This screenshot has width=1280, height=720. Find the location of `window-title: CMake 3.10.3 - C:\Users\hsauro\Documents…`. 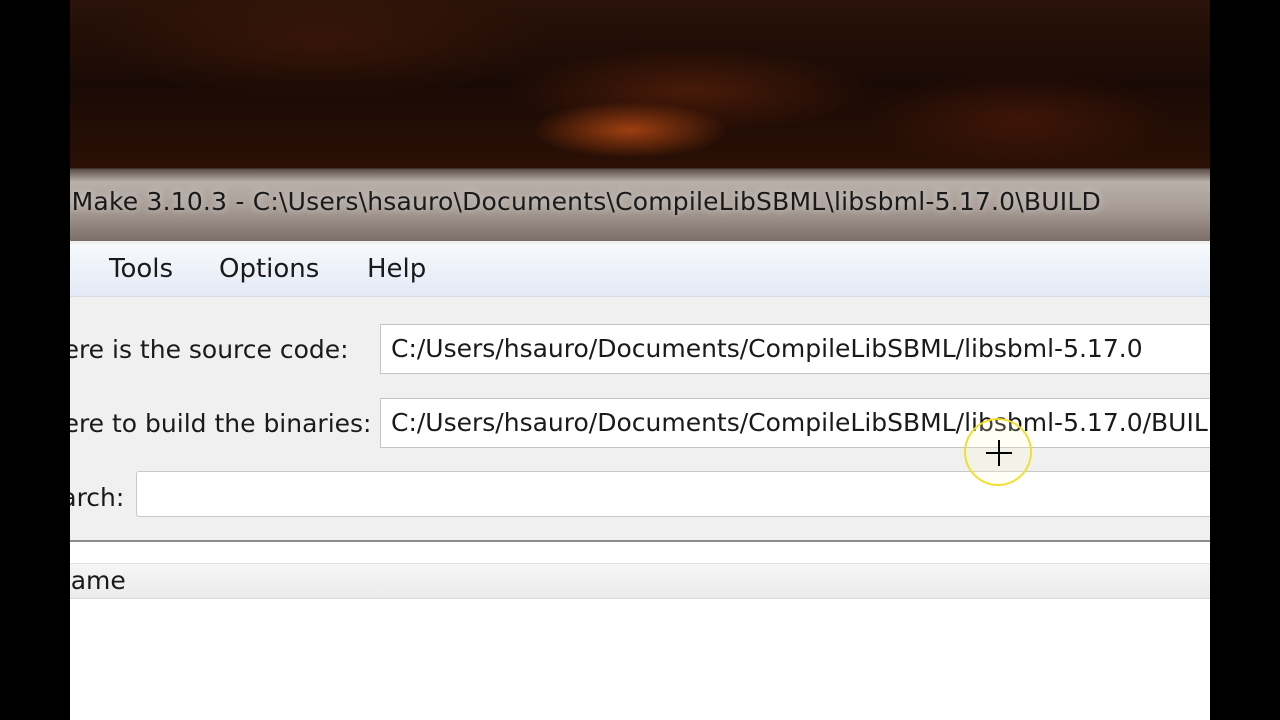

window-title: CMake 3.10.3 - C:\Users\hsauro\Documents… is located at coordinates (585, 201).